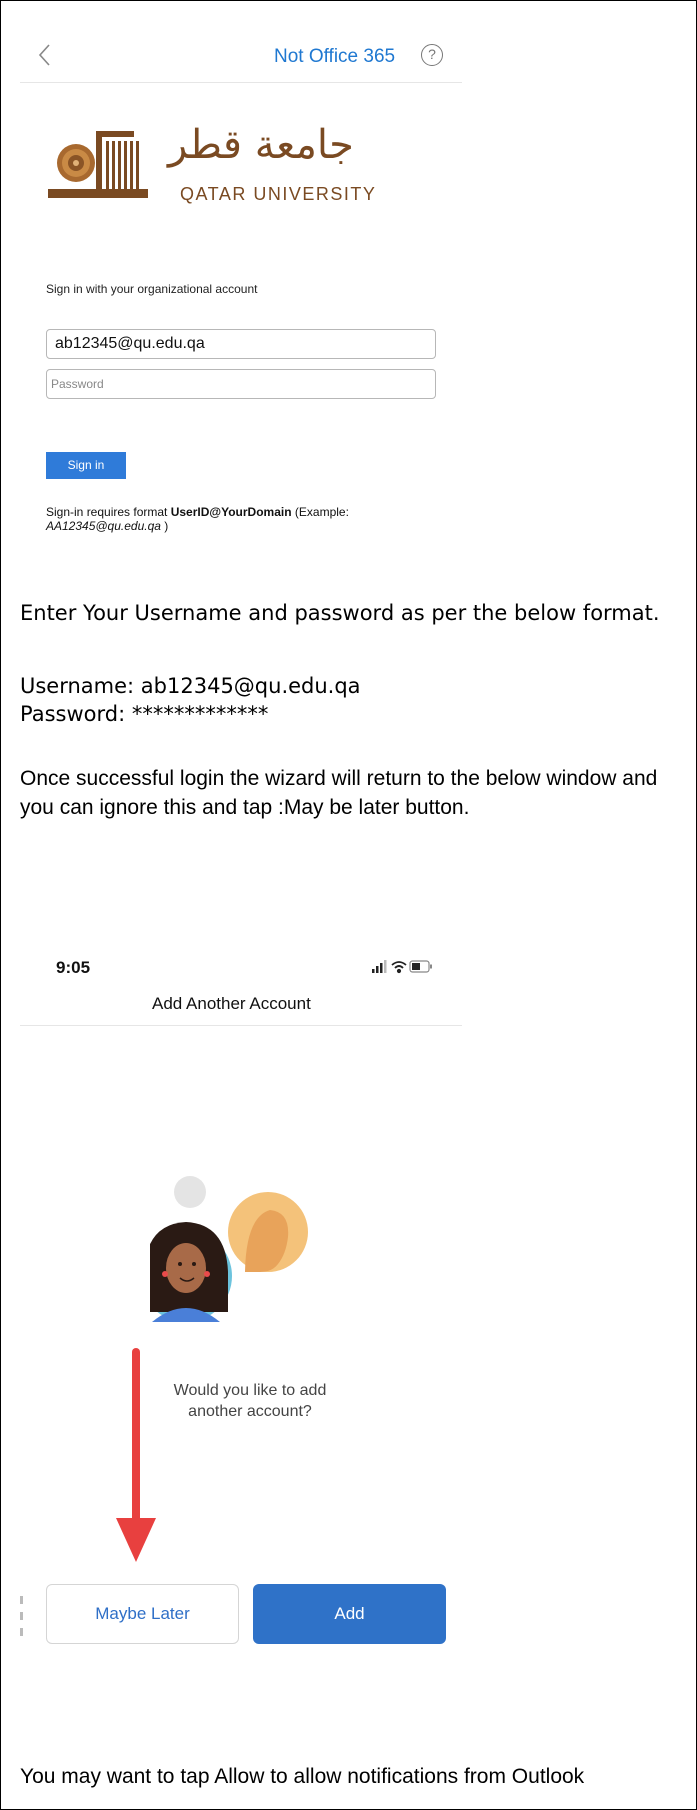 The image size is (697, 1810). I want to click on note-example: AA12345@qu.edu.qa, so click(103, 526).